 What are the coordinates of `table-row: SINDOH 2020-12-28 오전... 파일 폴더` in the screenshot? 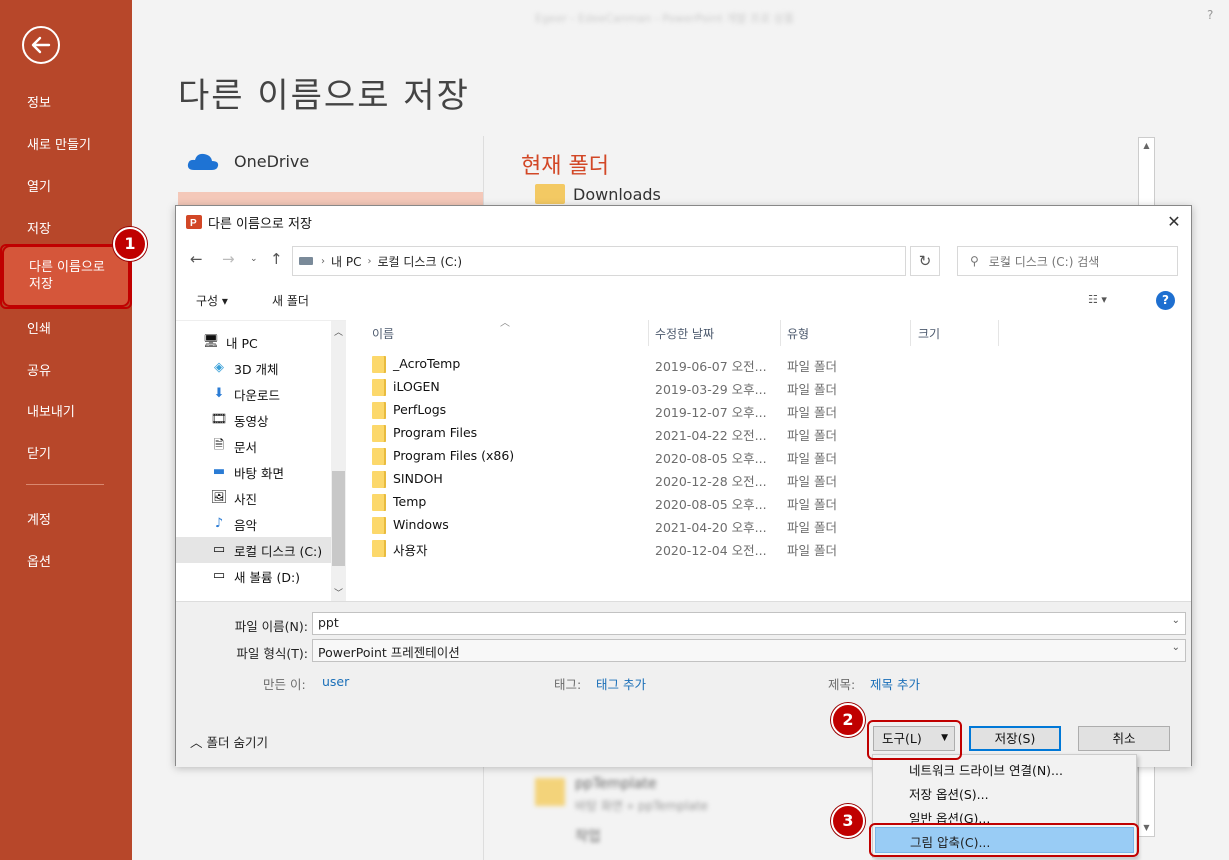 It's located at (682, 479).